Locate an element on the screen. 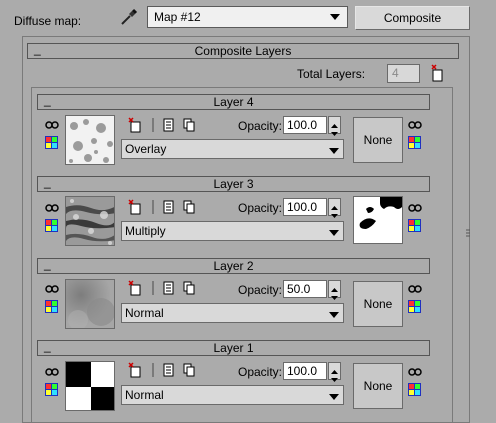 The width and height of the screenshot is (496, 423). layer-4-header: _ Layer 4 is located at coordinates (233, 101).